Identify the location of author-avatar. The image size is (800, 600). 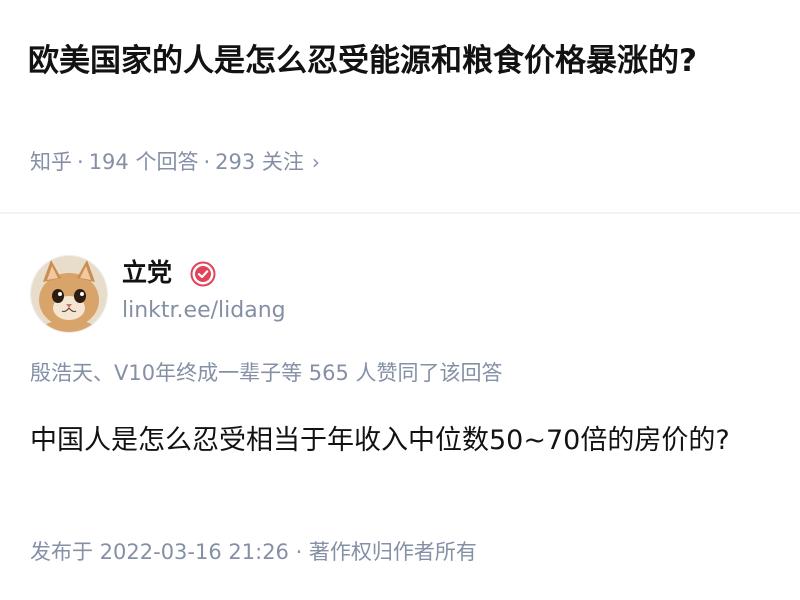
(69, 294).